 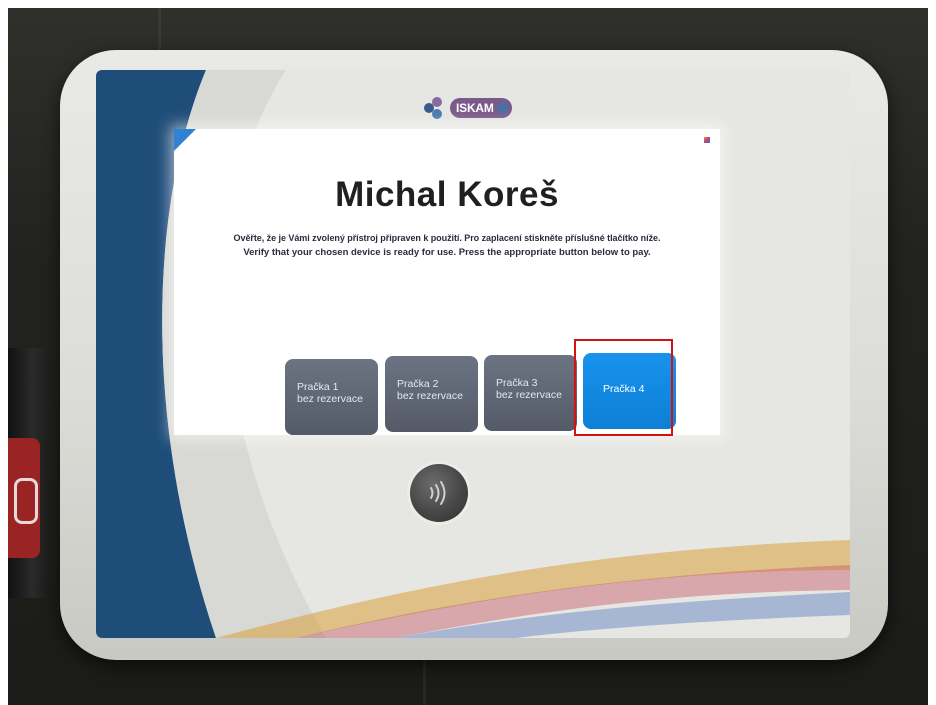 I want to click on machine-label: Pračka 2, so click(x=418, y=384).